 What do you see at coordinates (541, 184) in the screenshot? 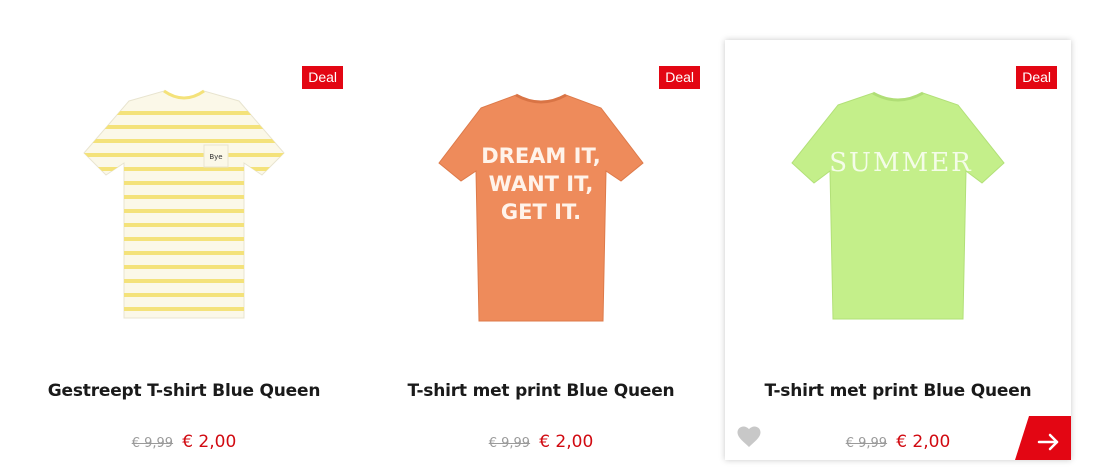
I see `print-line: WANT IT,` at bounding box center [541, 184].